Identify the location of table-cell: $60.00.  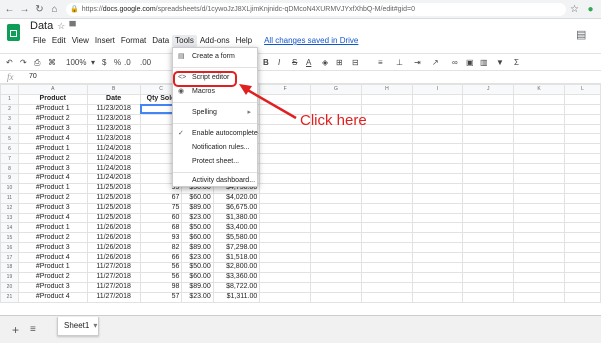
(197, 238).